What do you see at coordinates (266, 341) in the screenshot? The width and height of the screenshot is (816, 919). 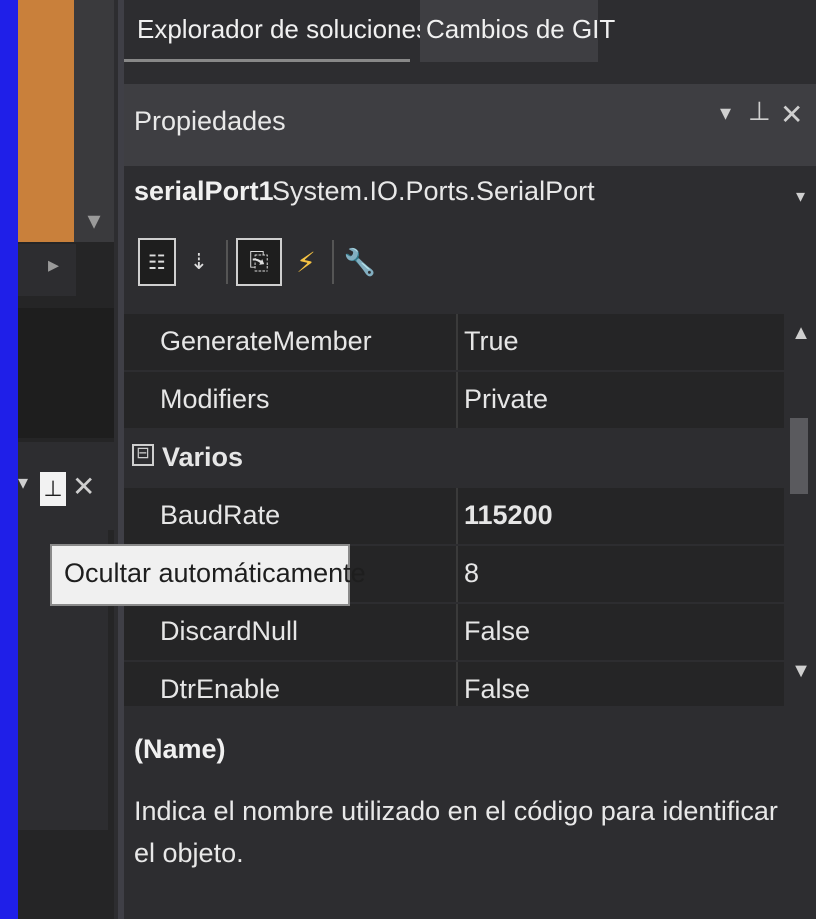 I see `property-name: GenerateMember` at bounding box center [266, 341].